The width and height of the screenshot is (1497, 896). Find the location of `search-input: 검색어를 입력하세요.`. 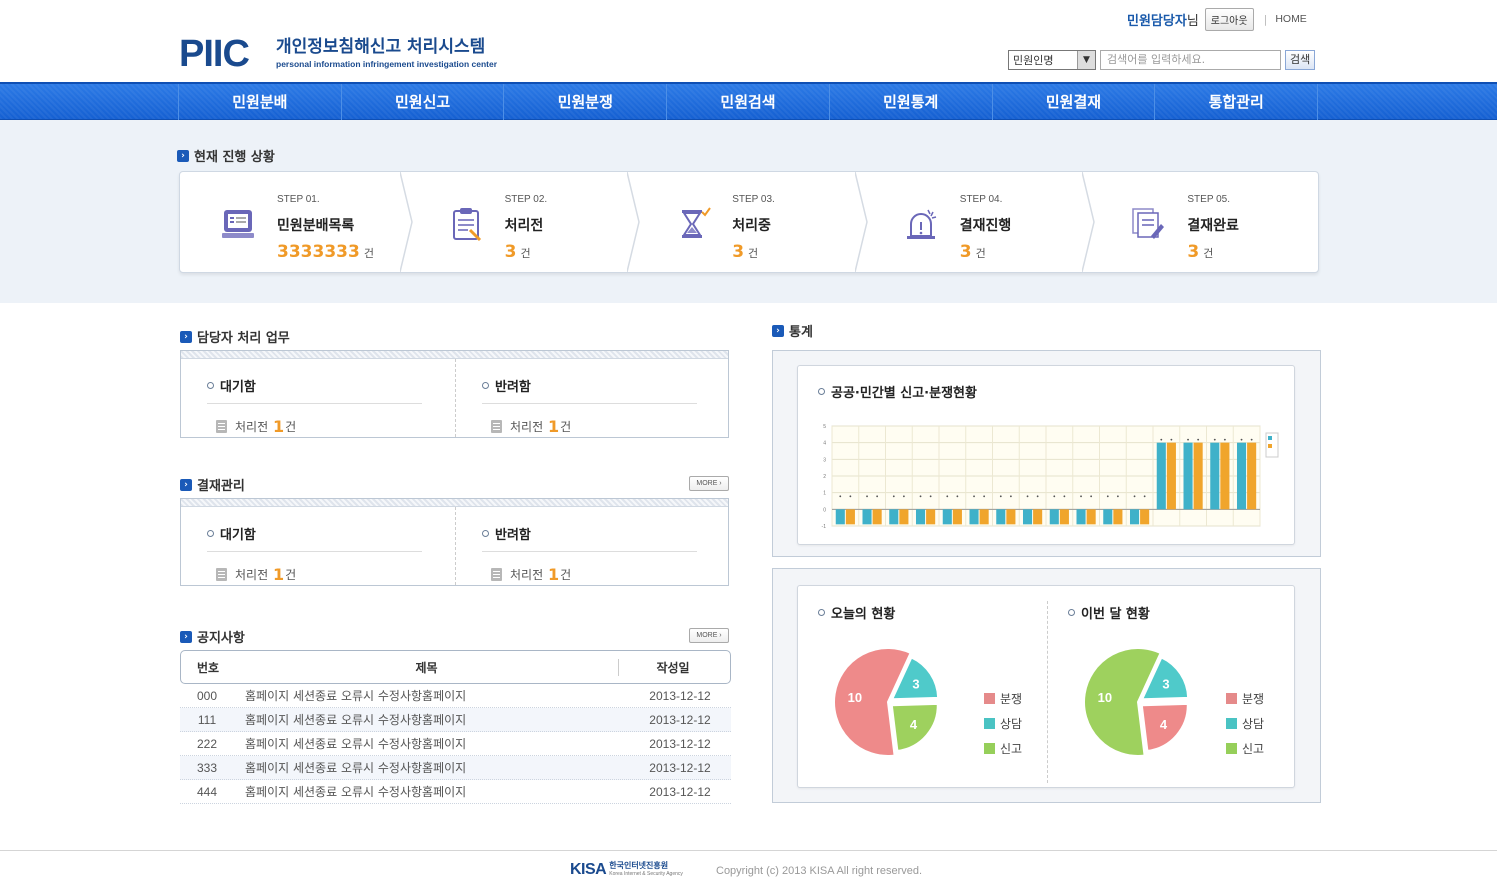

search-input: 검색어를 입력하세요. is located at coordinates (1190, 60).